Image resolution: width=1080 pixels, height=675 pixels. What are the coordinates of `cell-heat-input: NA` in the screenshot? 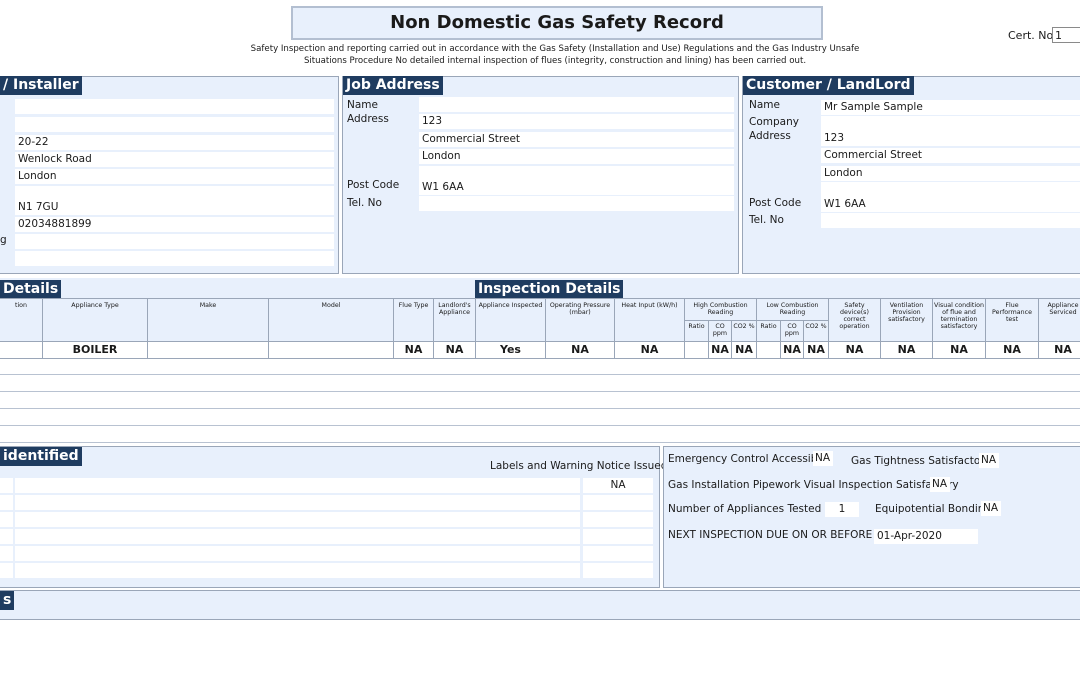 It's located at (649, 350).